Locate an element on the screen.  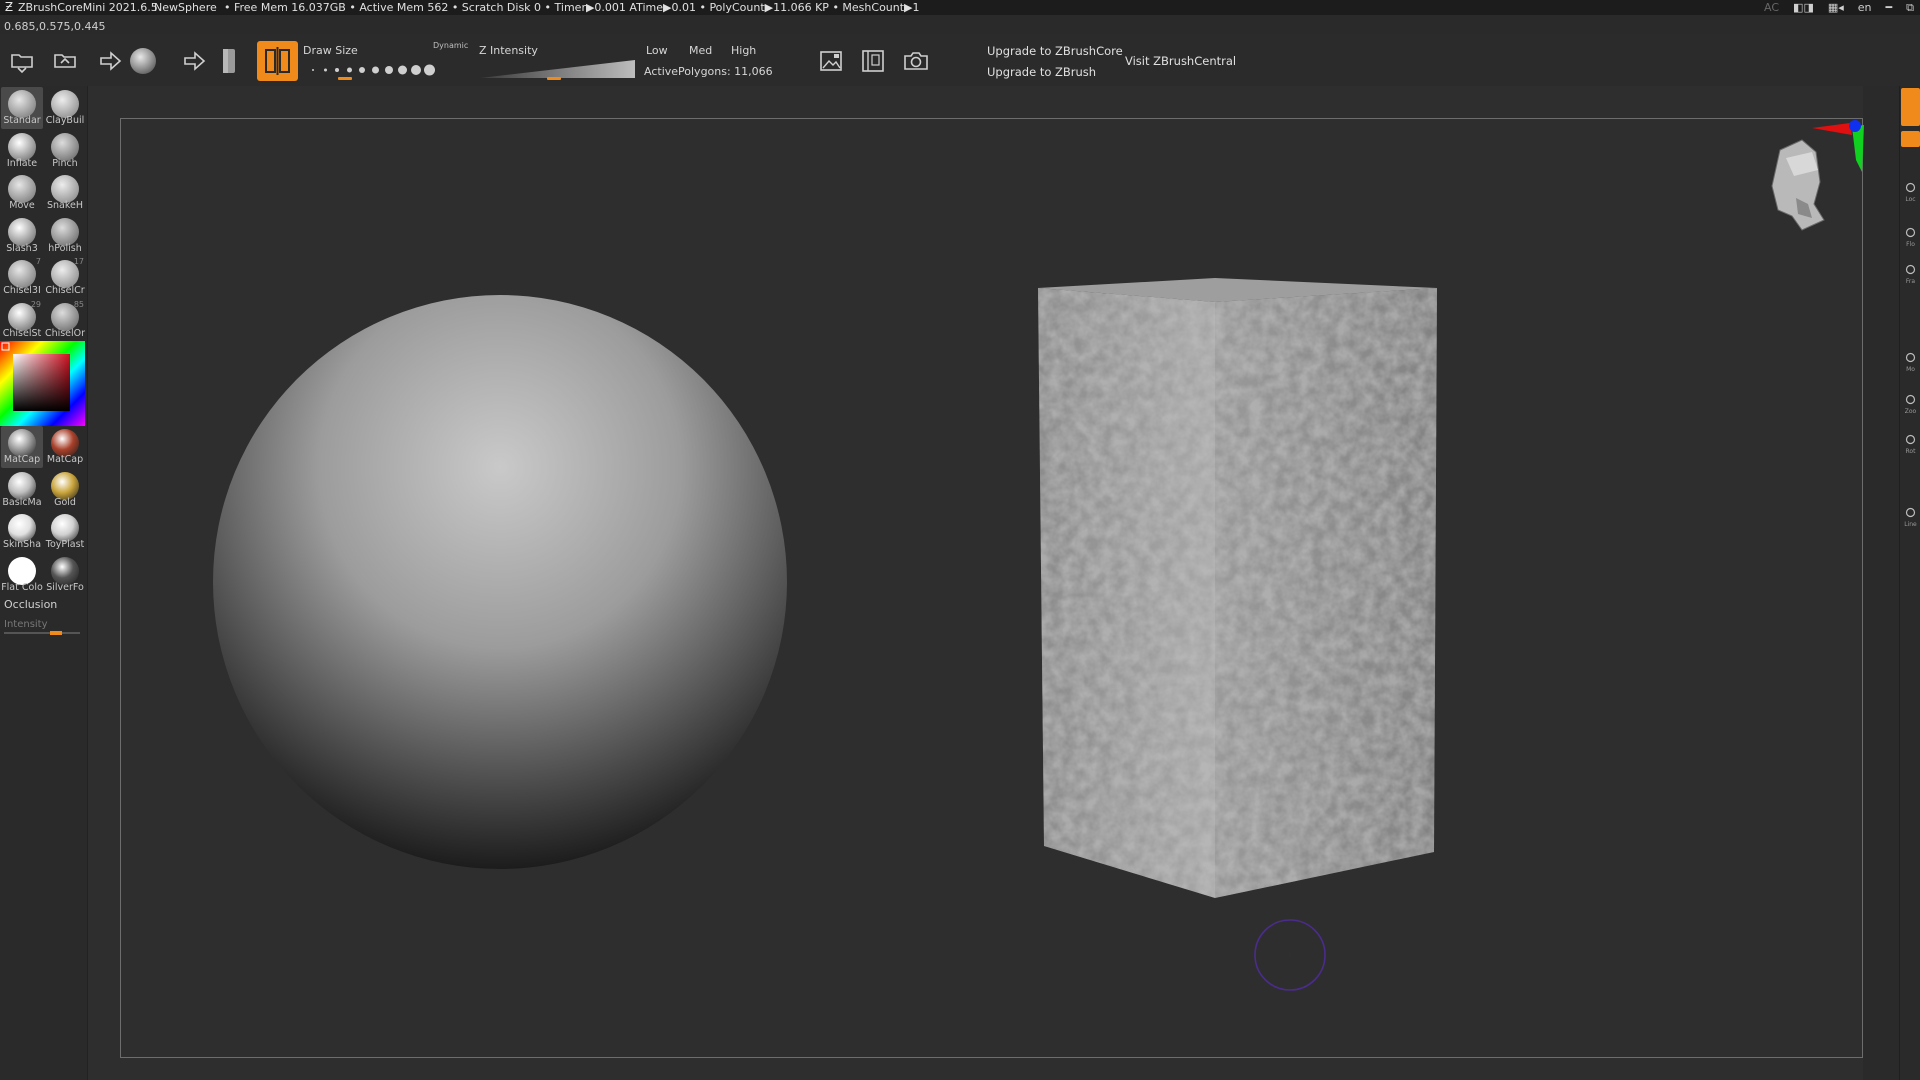
brush-tile: SnakeH is located at coordinates (65, 193).